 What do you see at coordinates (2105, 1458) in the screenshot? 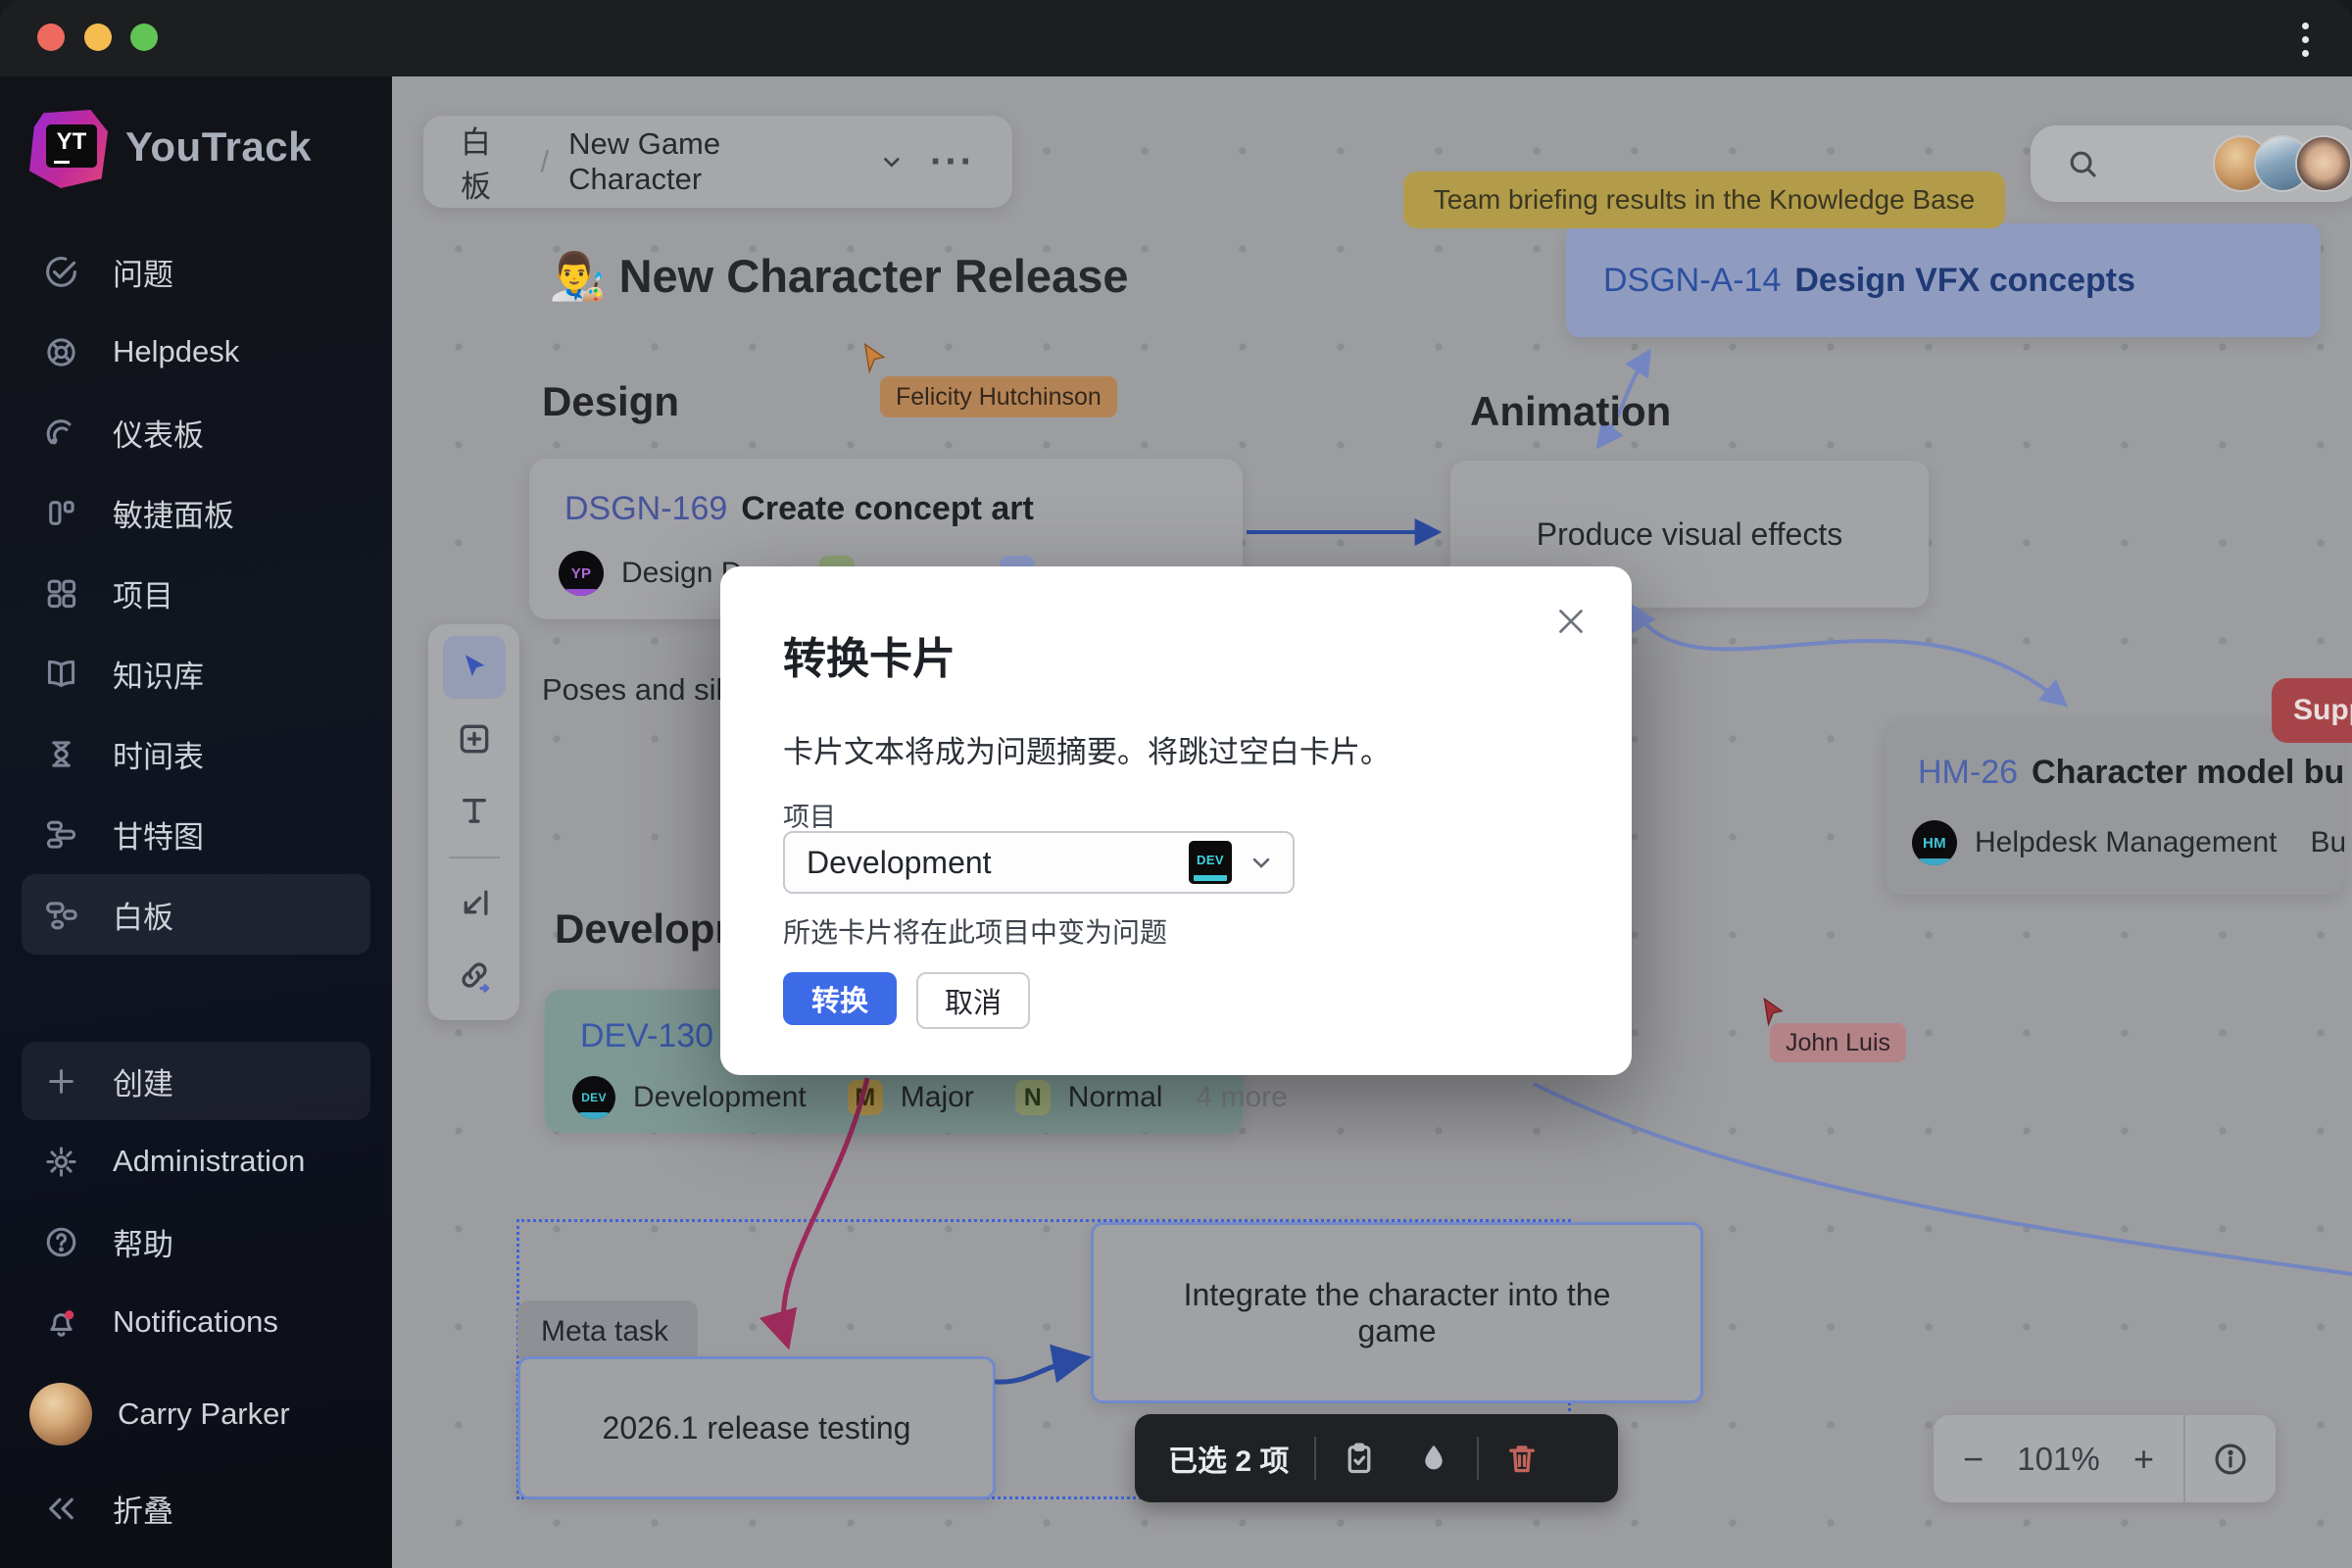
I see `zoom-controls: − 101% +` at bounding box center [2105, 1458].